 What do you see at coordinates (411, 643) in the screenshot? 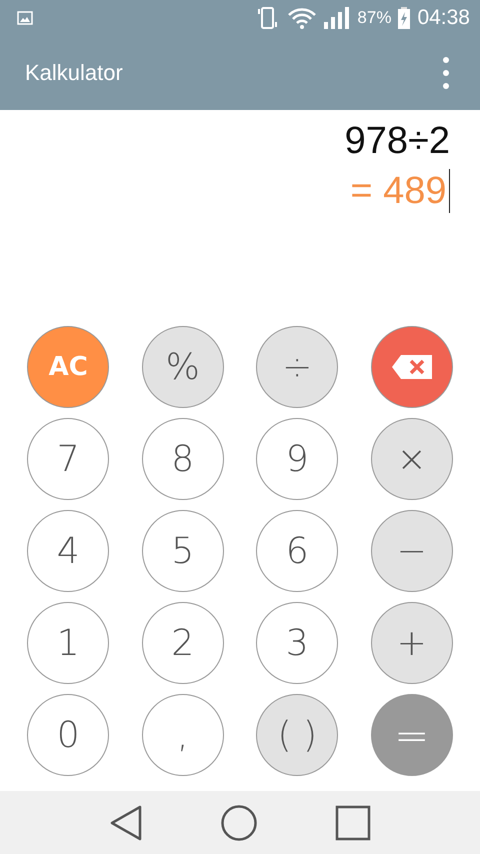
I see `operator-button: +` at bounding box center [411, 643].